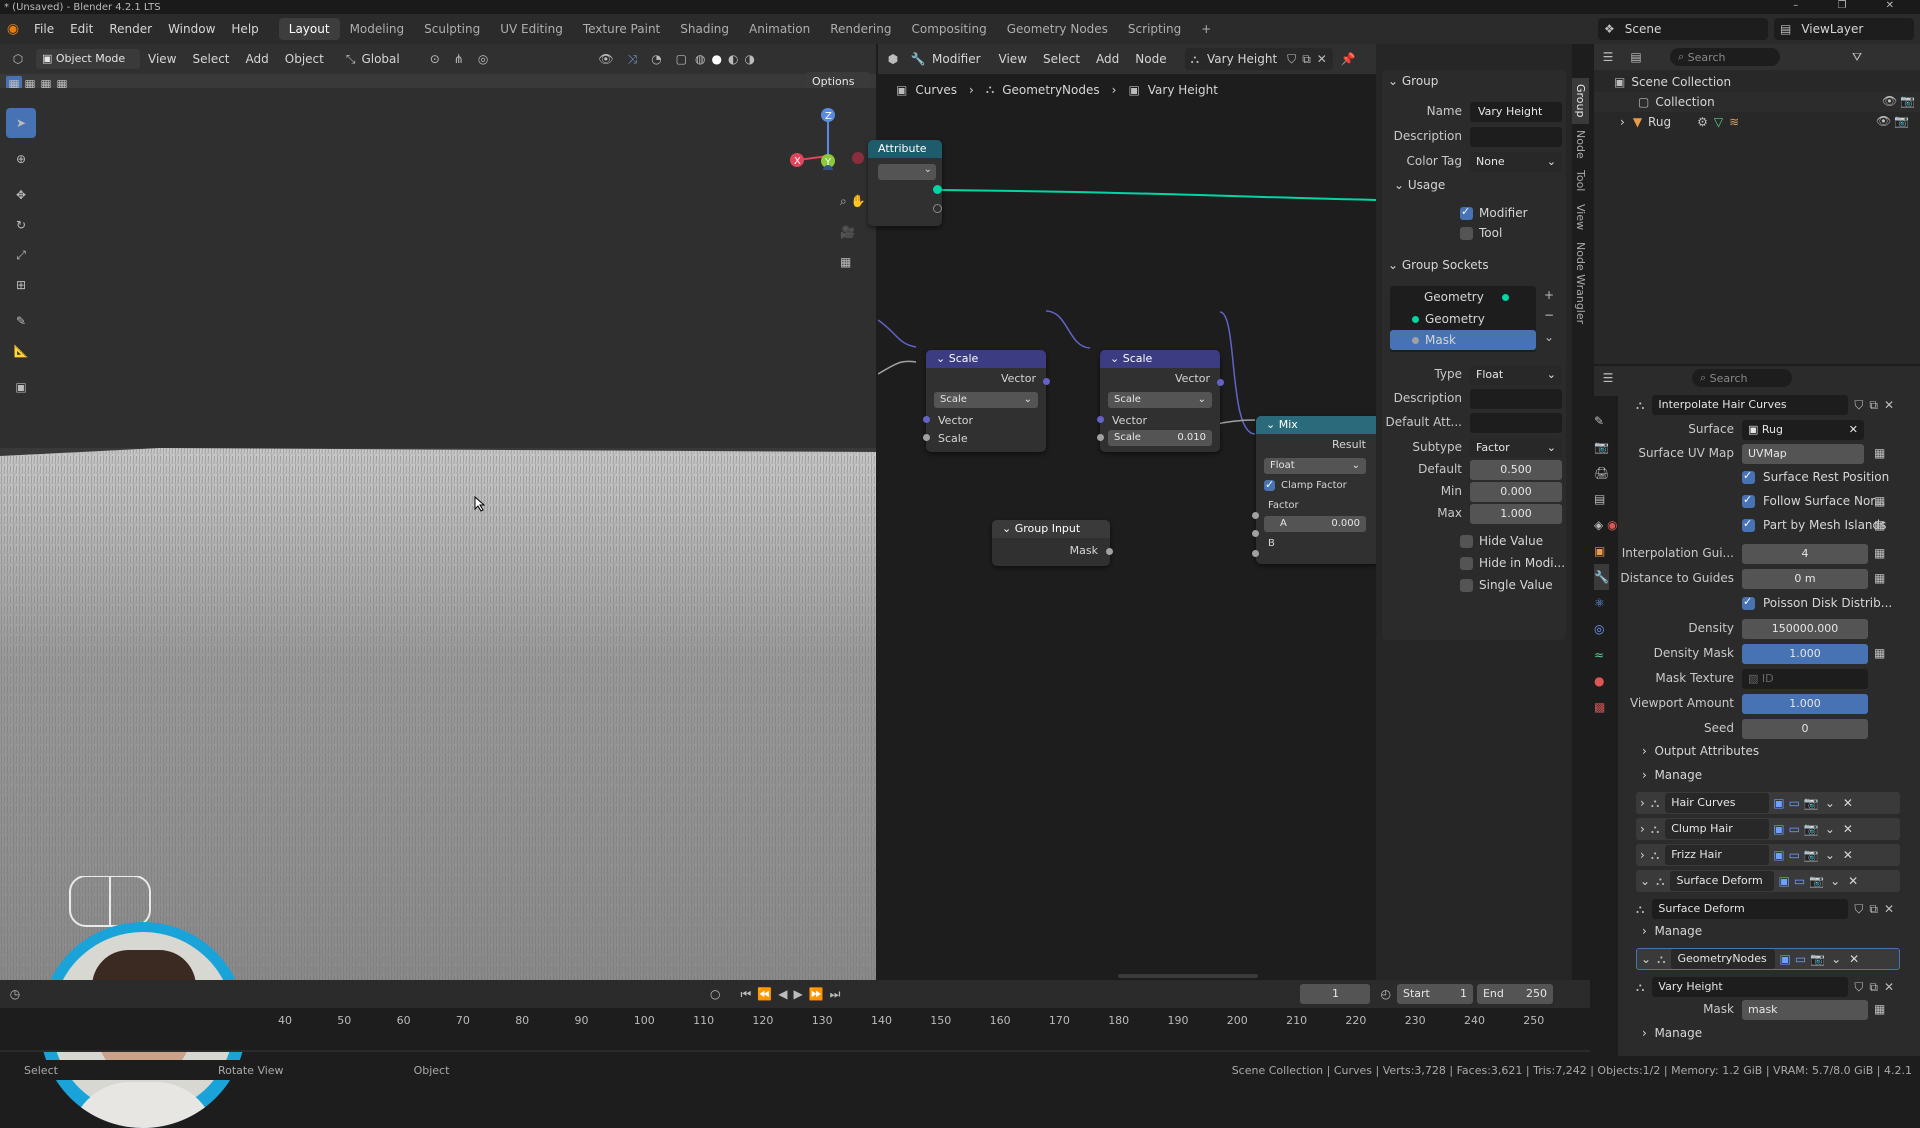  What do you see at coordinates (1889, 405) in the screenshot?
I see `interp-unlink-icon: ✕` at bounding box center [1889, 405].